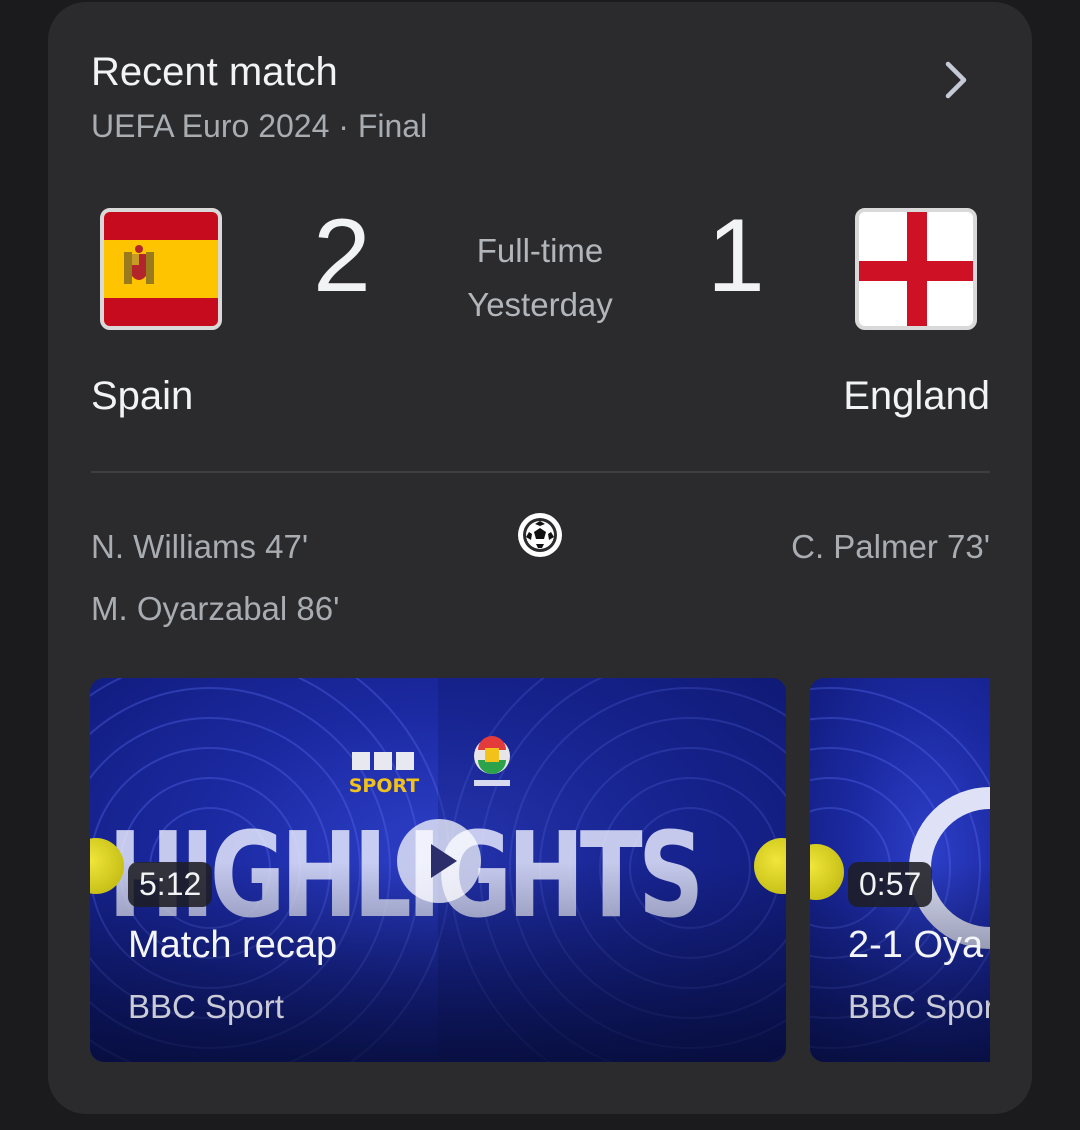  Describe the element at coordinates (142, 396) in the screenshot. I see `home-team-name: Spain` at that location.